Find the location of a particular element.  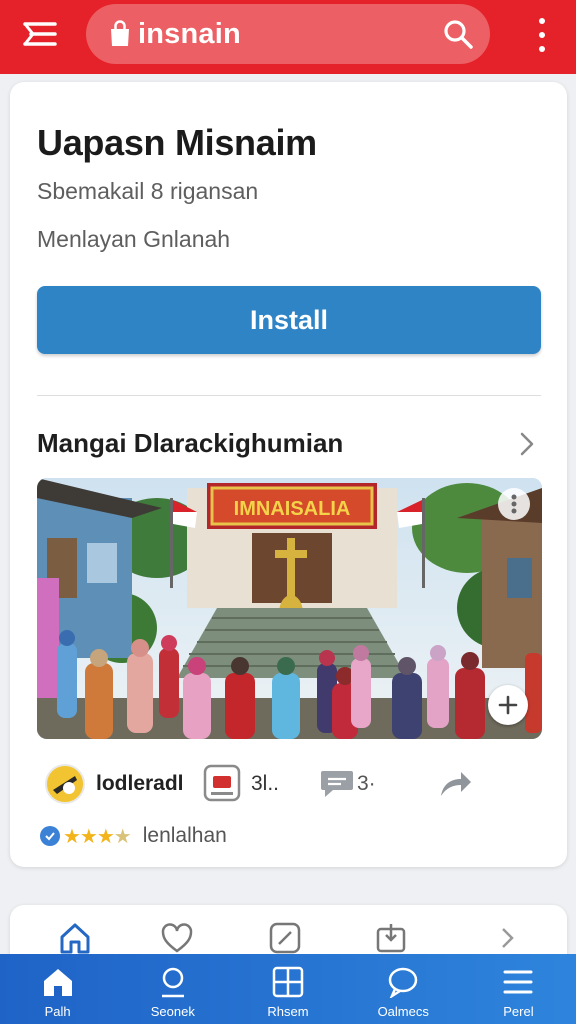

share-icon is located at coordinates (455, 784).